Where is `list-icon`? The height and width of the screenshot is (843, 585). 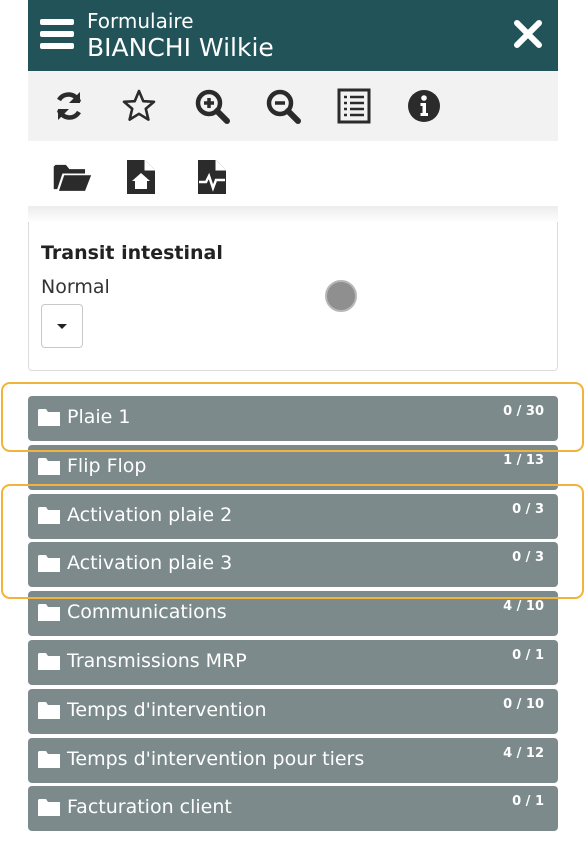 list-icon is located at coordinates (354, 106).